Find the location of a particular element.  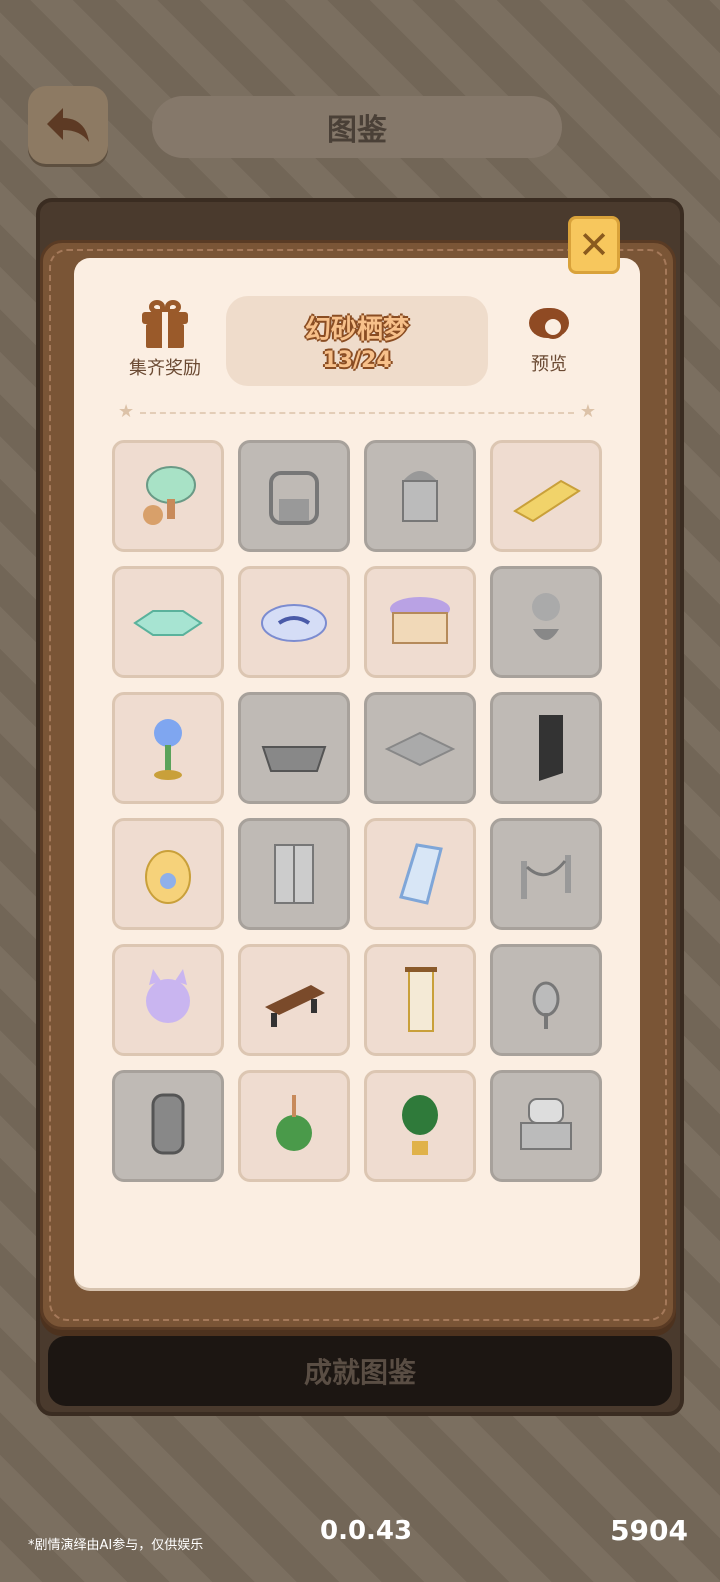

collection-item-ornate-bed-frame is located at coordinates (294, 496).